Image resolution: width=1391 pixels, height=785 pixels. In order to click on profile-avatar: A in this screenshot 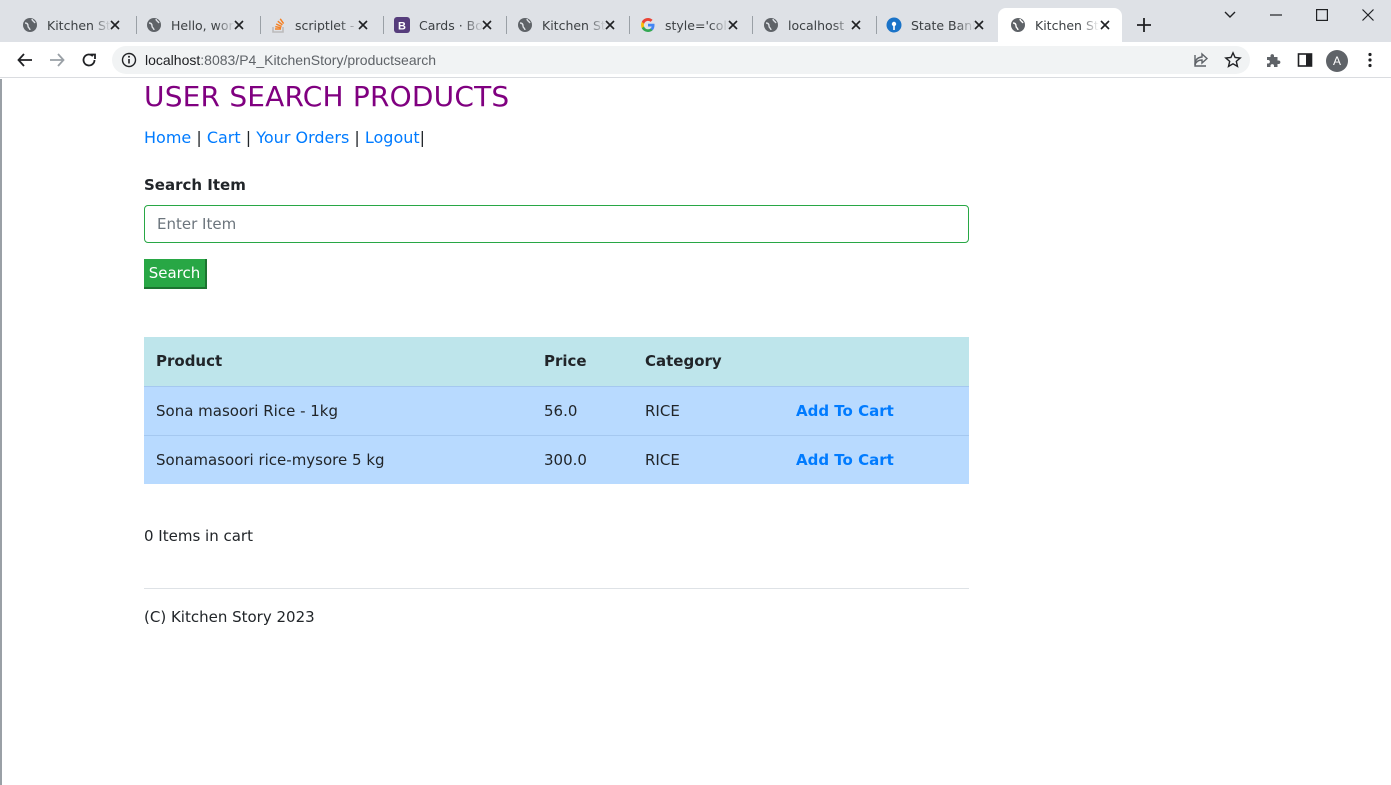, I will do `click(1337, 61)`.